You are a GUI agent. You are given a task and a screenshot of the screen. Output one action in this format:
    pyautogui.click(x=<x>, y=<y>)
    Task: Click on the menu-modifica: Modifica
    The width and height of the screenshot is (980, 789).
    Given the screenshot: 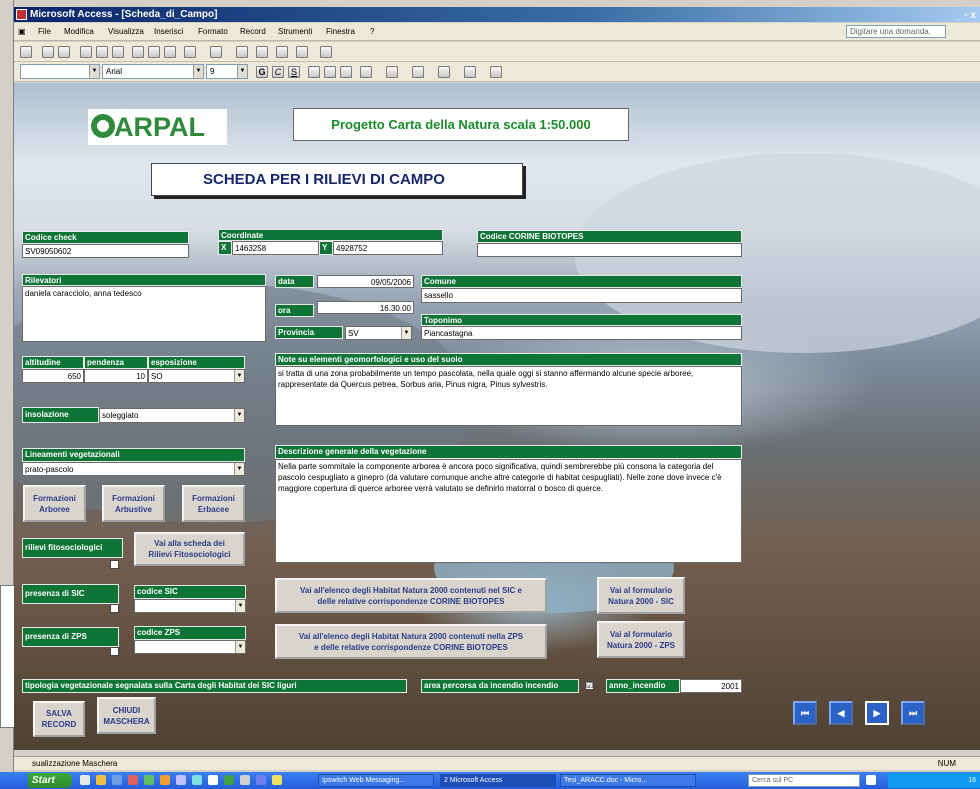 What is the action you would take?
    pyautogui.click(x=79, y=31)
    